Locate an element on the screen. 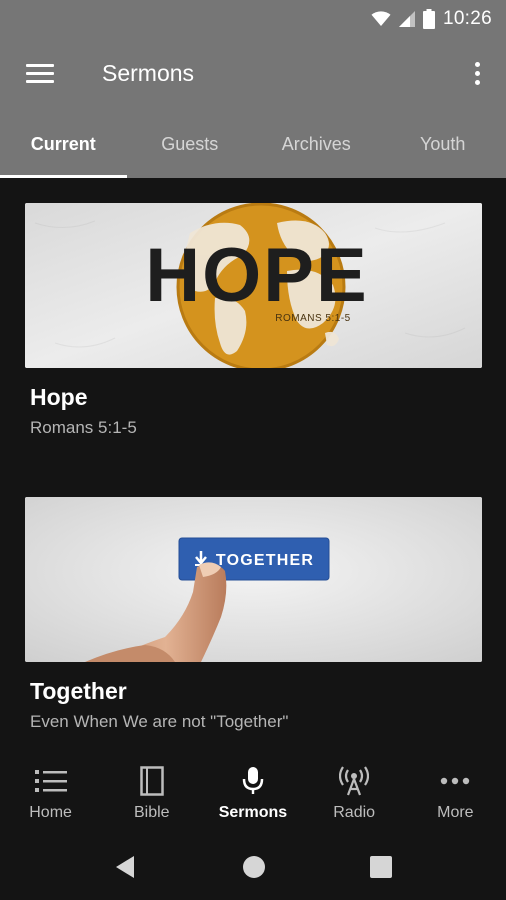 This screenshot has height=900, width=506. recents-button is located at coordinates (381, 867).